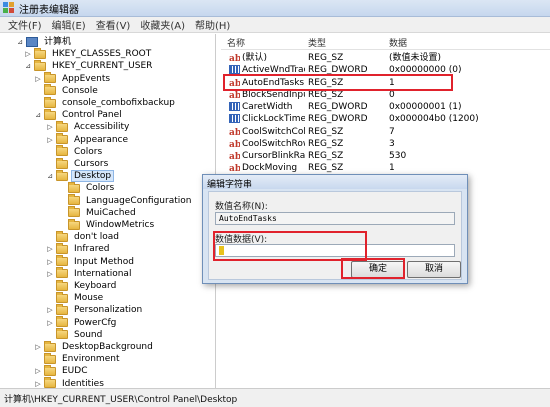  What do you see at coordinates (95, 346) in the screenshot?
I see `tree-item: ▷ DesktopBackground` at bounding box center [95, 346].